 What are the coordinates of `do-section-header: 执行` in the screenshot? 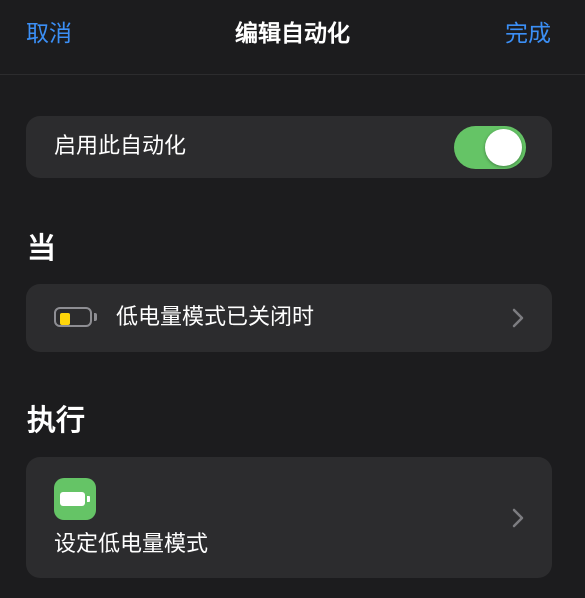 It's located at (56, 420).